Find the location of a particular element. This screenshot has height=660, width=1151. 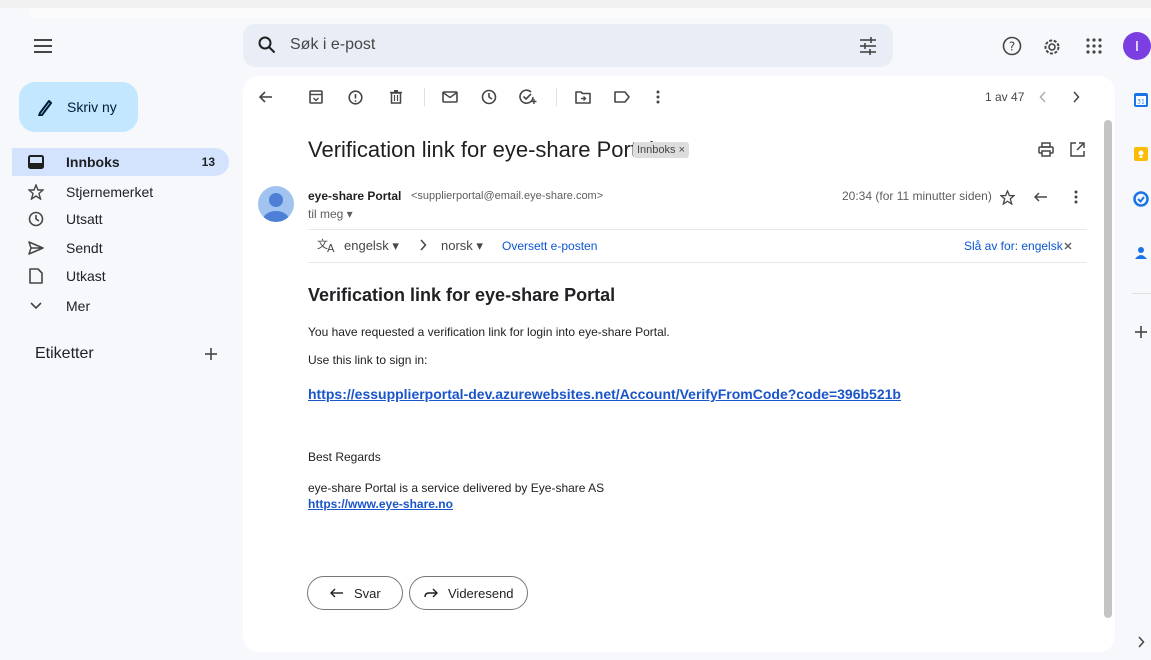

expand-panel-chevron-icon is located at coordinates (1141, 642).